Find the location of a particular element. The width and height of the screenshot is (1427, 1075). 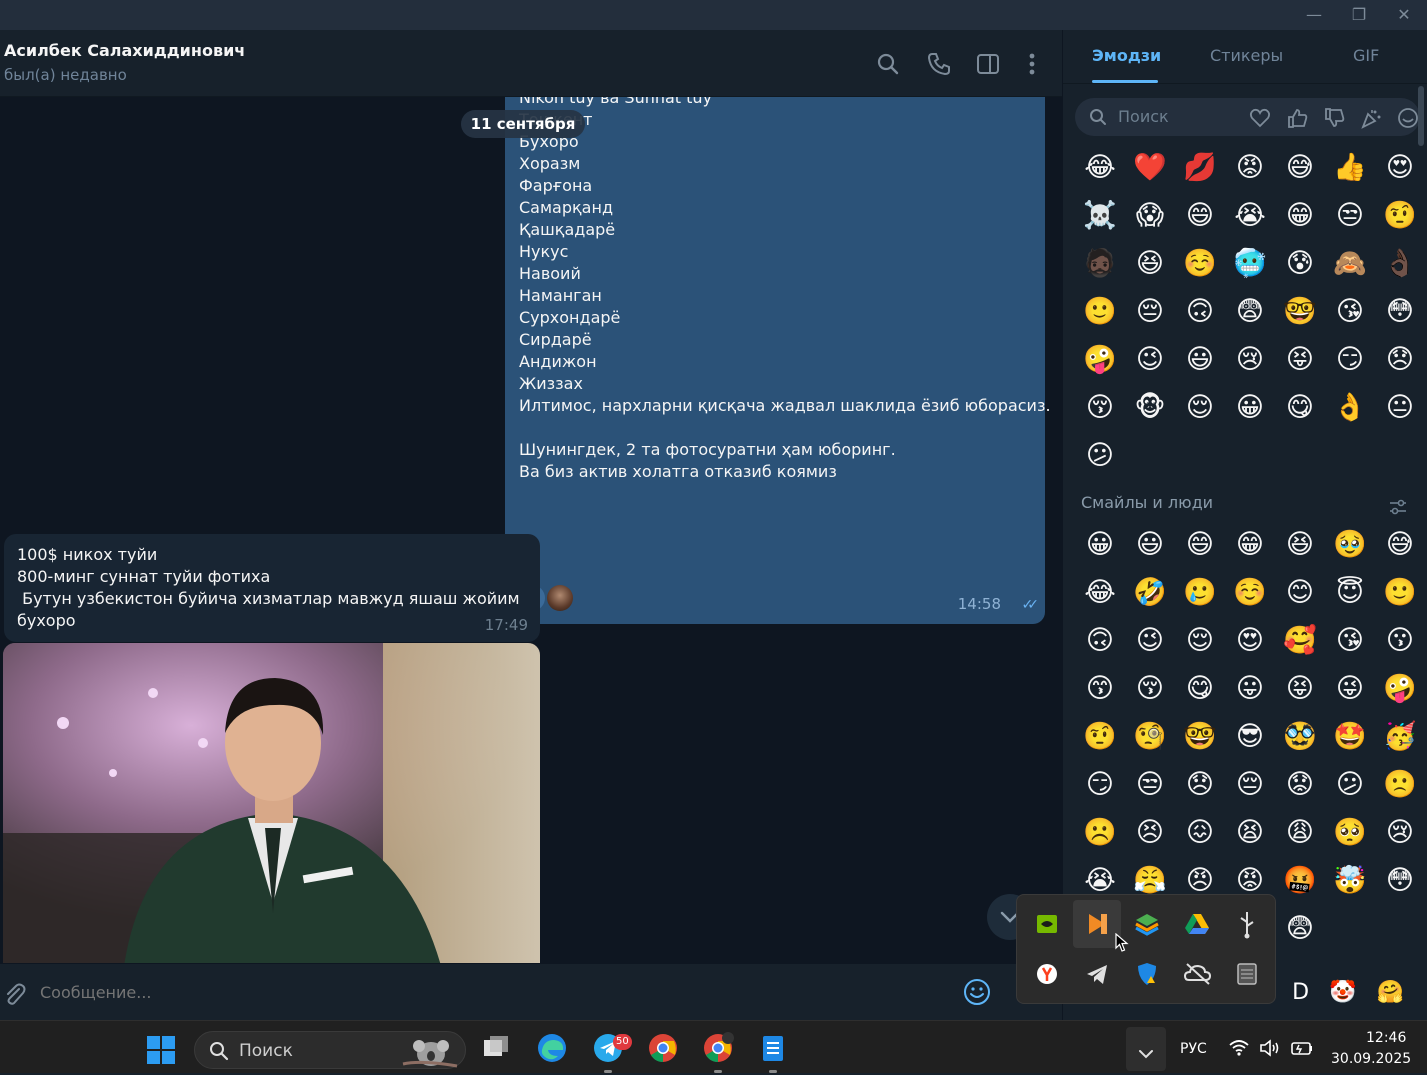

tab-emoji: Эмодзи is located at coordinates (1126, 55).